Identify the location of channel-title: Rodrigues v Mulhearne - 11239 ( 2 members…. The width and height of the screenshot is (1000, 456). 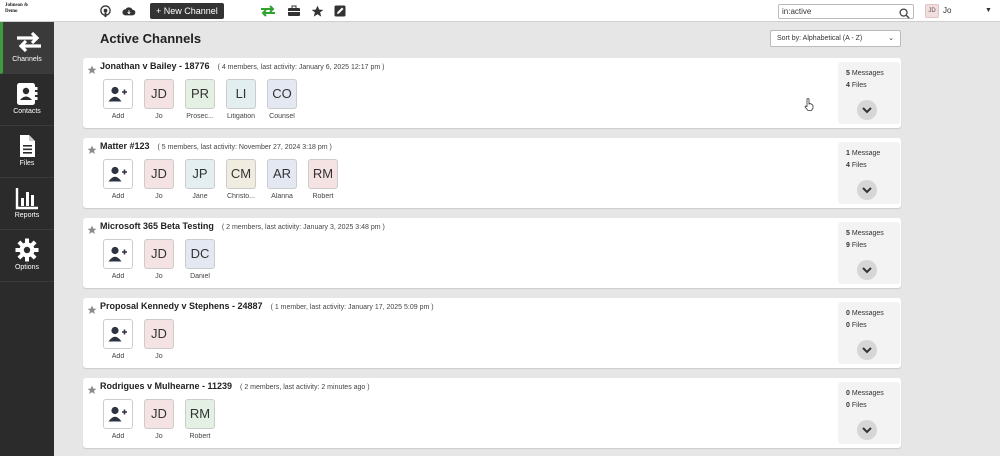
(235, 386).